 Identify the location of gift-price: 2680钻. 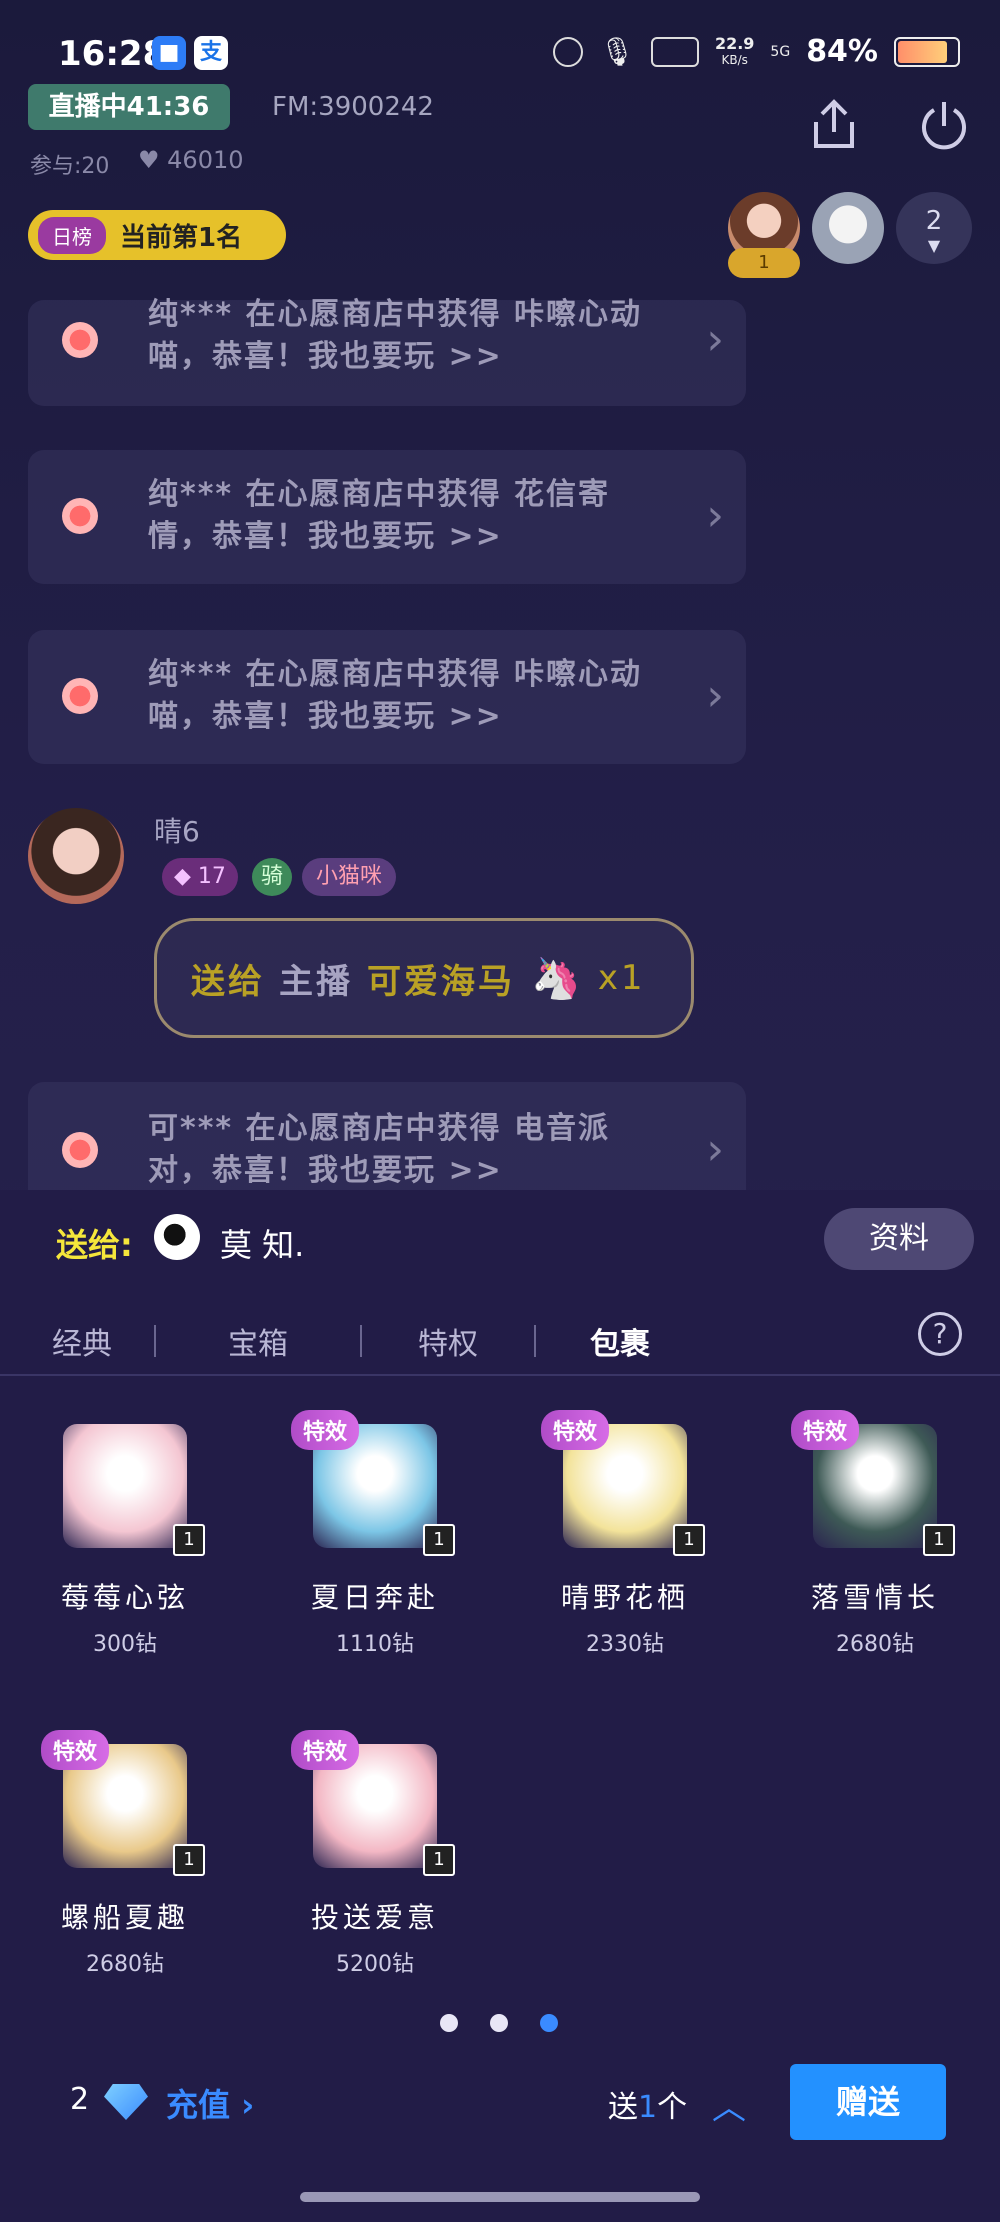
(875, 1644).